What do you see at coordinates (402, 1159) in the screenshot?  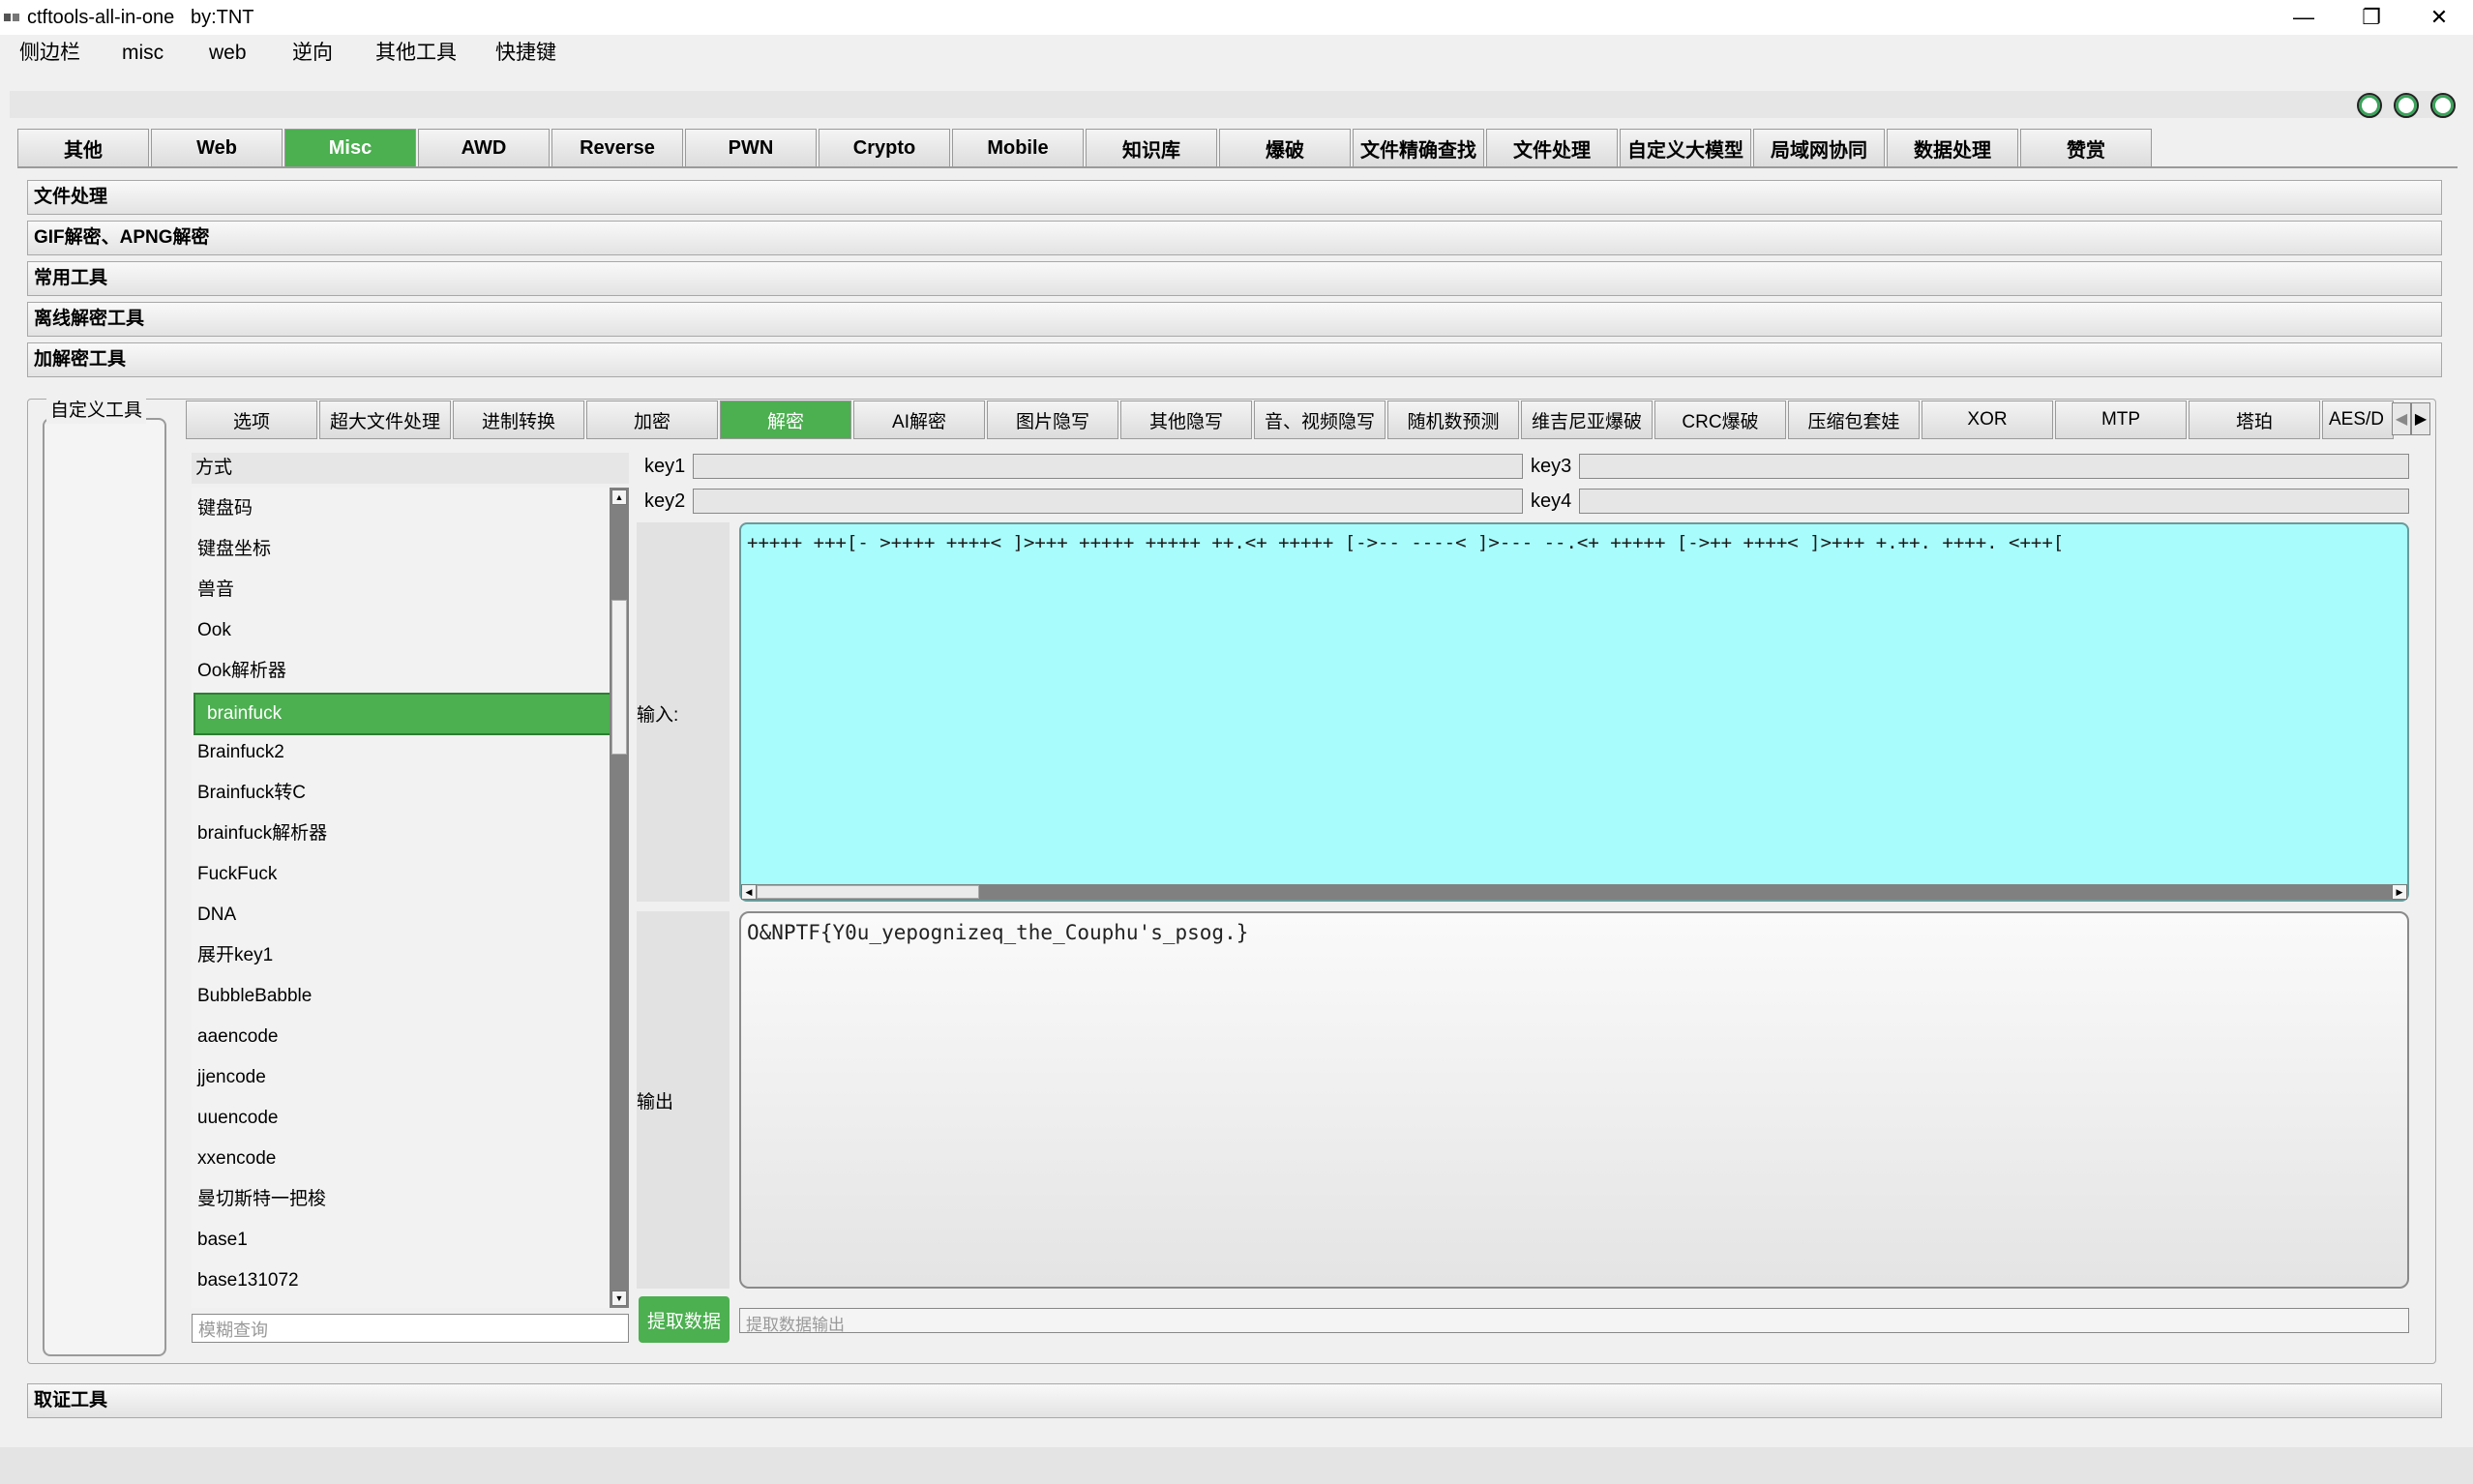 I see `list-item: xxencode` at bounding box center [402, 1159].